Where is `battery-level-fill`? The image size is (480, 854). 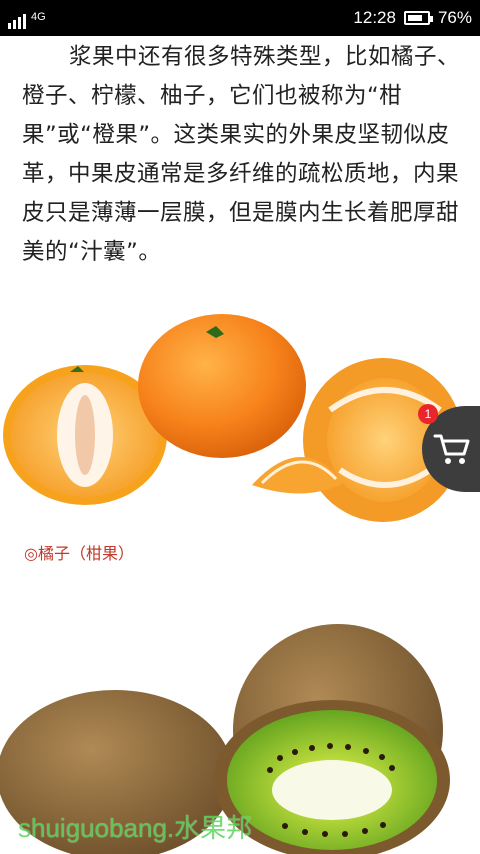 battery-level-fill is located at coordinates (414, 18).